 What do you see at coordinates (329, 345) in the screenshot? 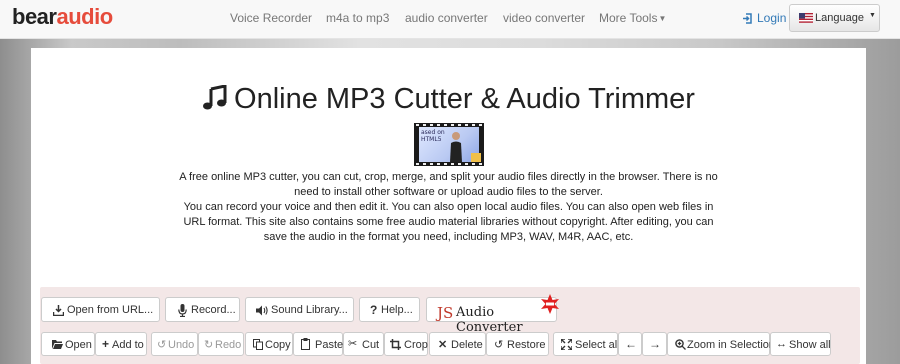
I see `paste-label: Paste` at bounding box center [329, 345].